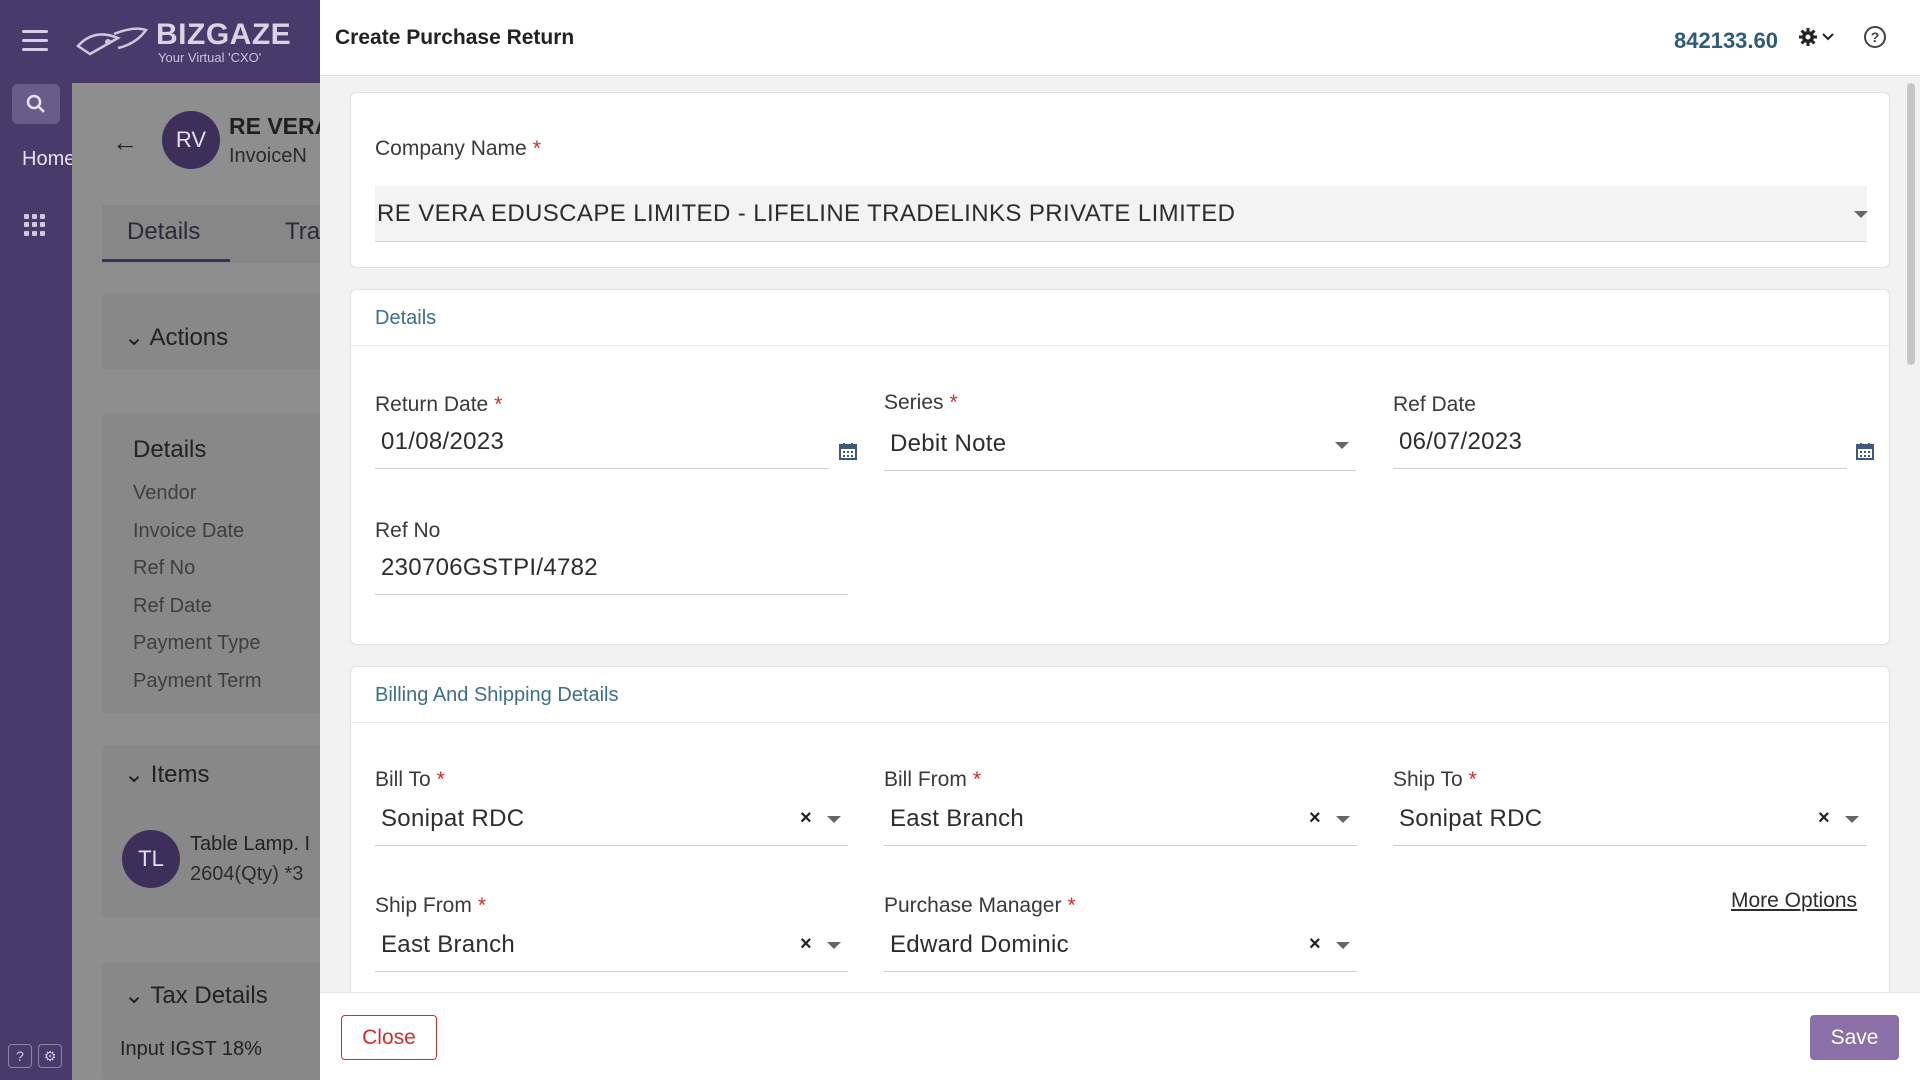 This screenshot has height=1080, width=1920. I want to click on detail-row: Payment Term, so click(197, 681).